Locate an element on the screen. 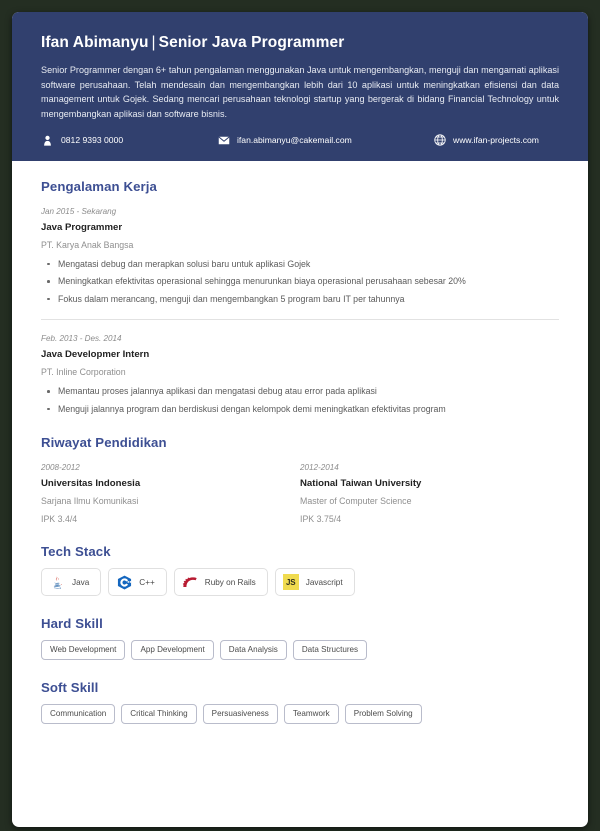  contact-website-value: www.ifan-projects.com is located at coordinates (496, 140).